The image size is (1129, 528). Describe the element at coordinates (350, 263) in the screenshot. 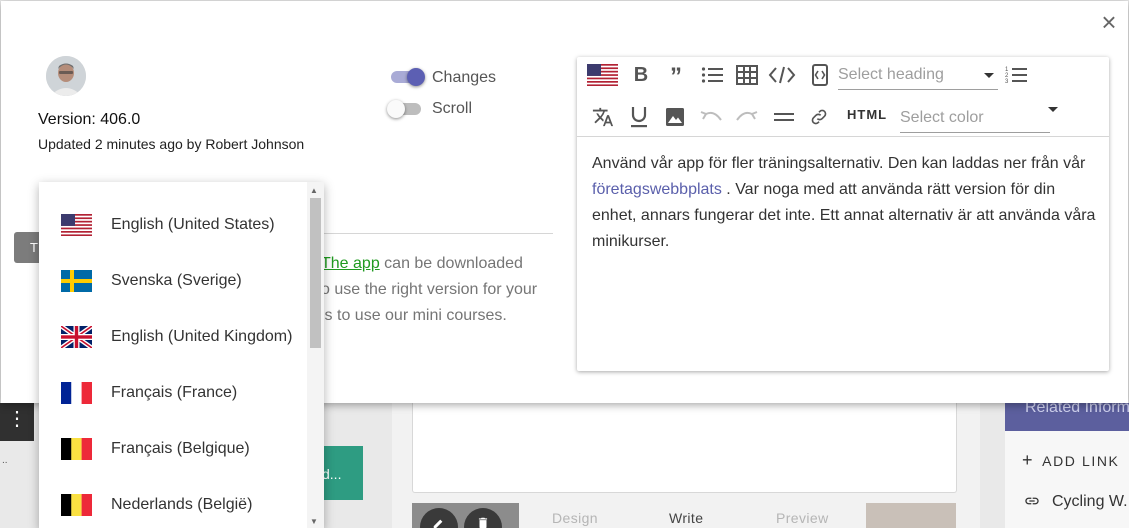

I see `original-app-link: The app` at that location.